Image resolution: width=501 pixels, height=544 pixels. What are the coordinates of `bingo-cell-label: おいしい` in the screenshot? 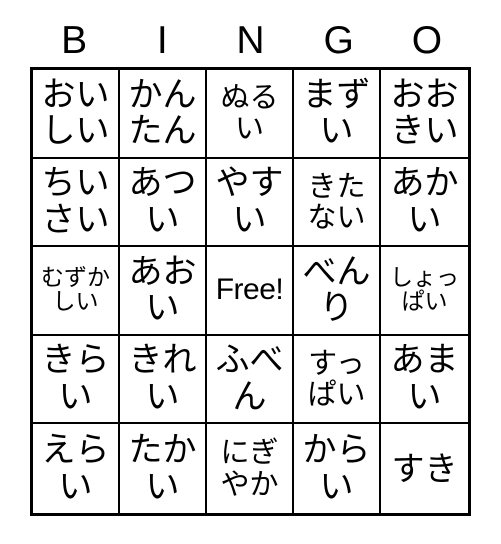 It's located at (75, 113).